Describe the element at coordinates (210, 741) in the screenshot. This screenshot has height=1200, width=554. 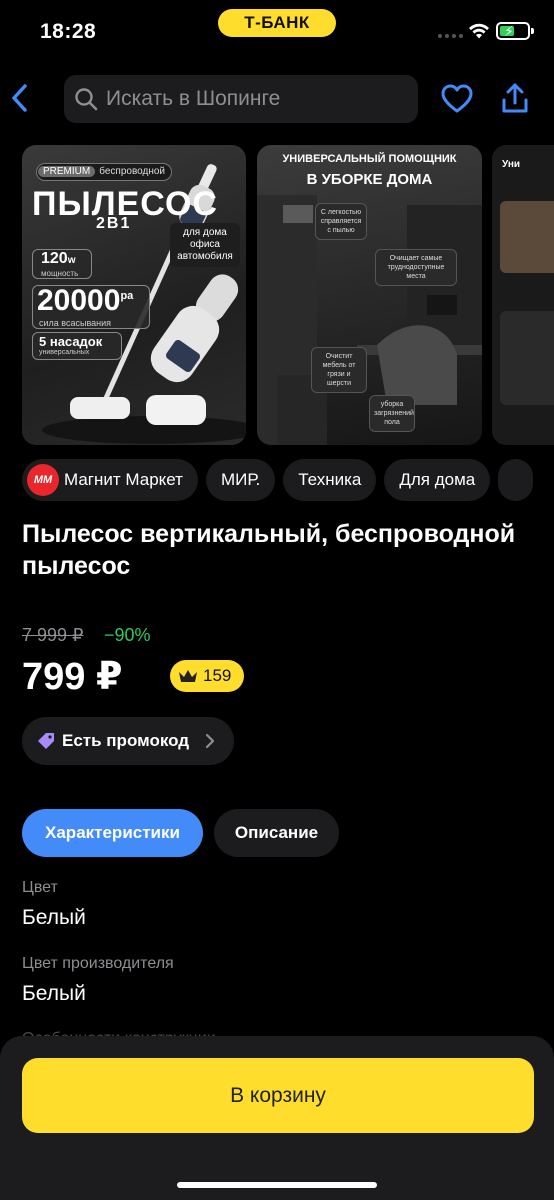
I see `chevron-right-icon` at that location.